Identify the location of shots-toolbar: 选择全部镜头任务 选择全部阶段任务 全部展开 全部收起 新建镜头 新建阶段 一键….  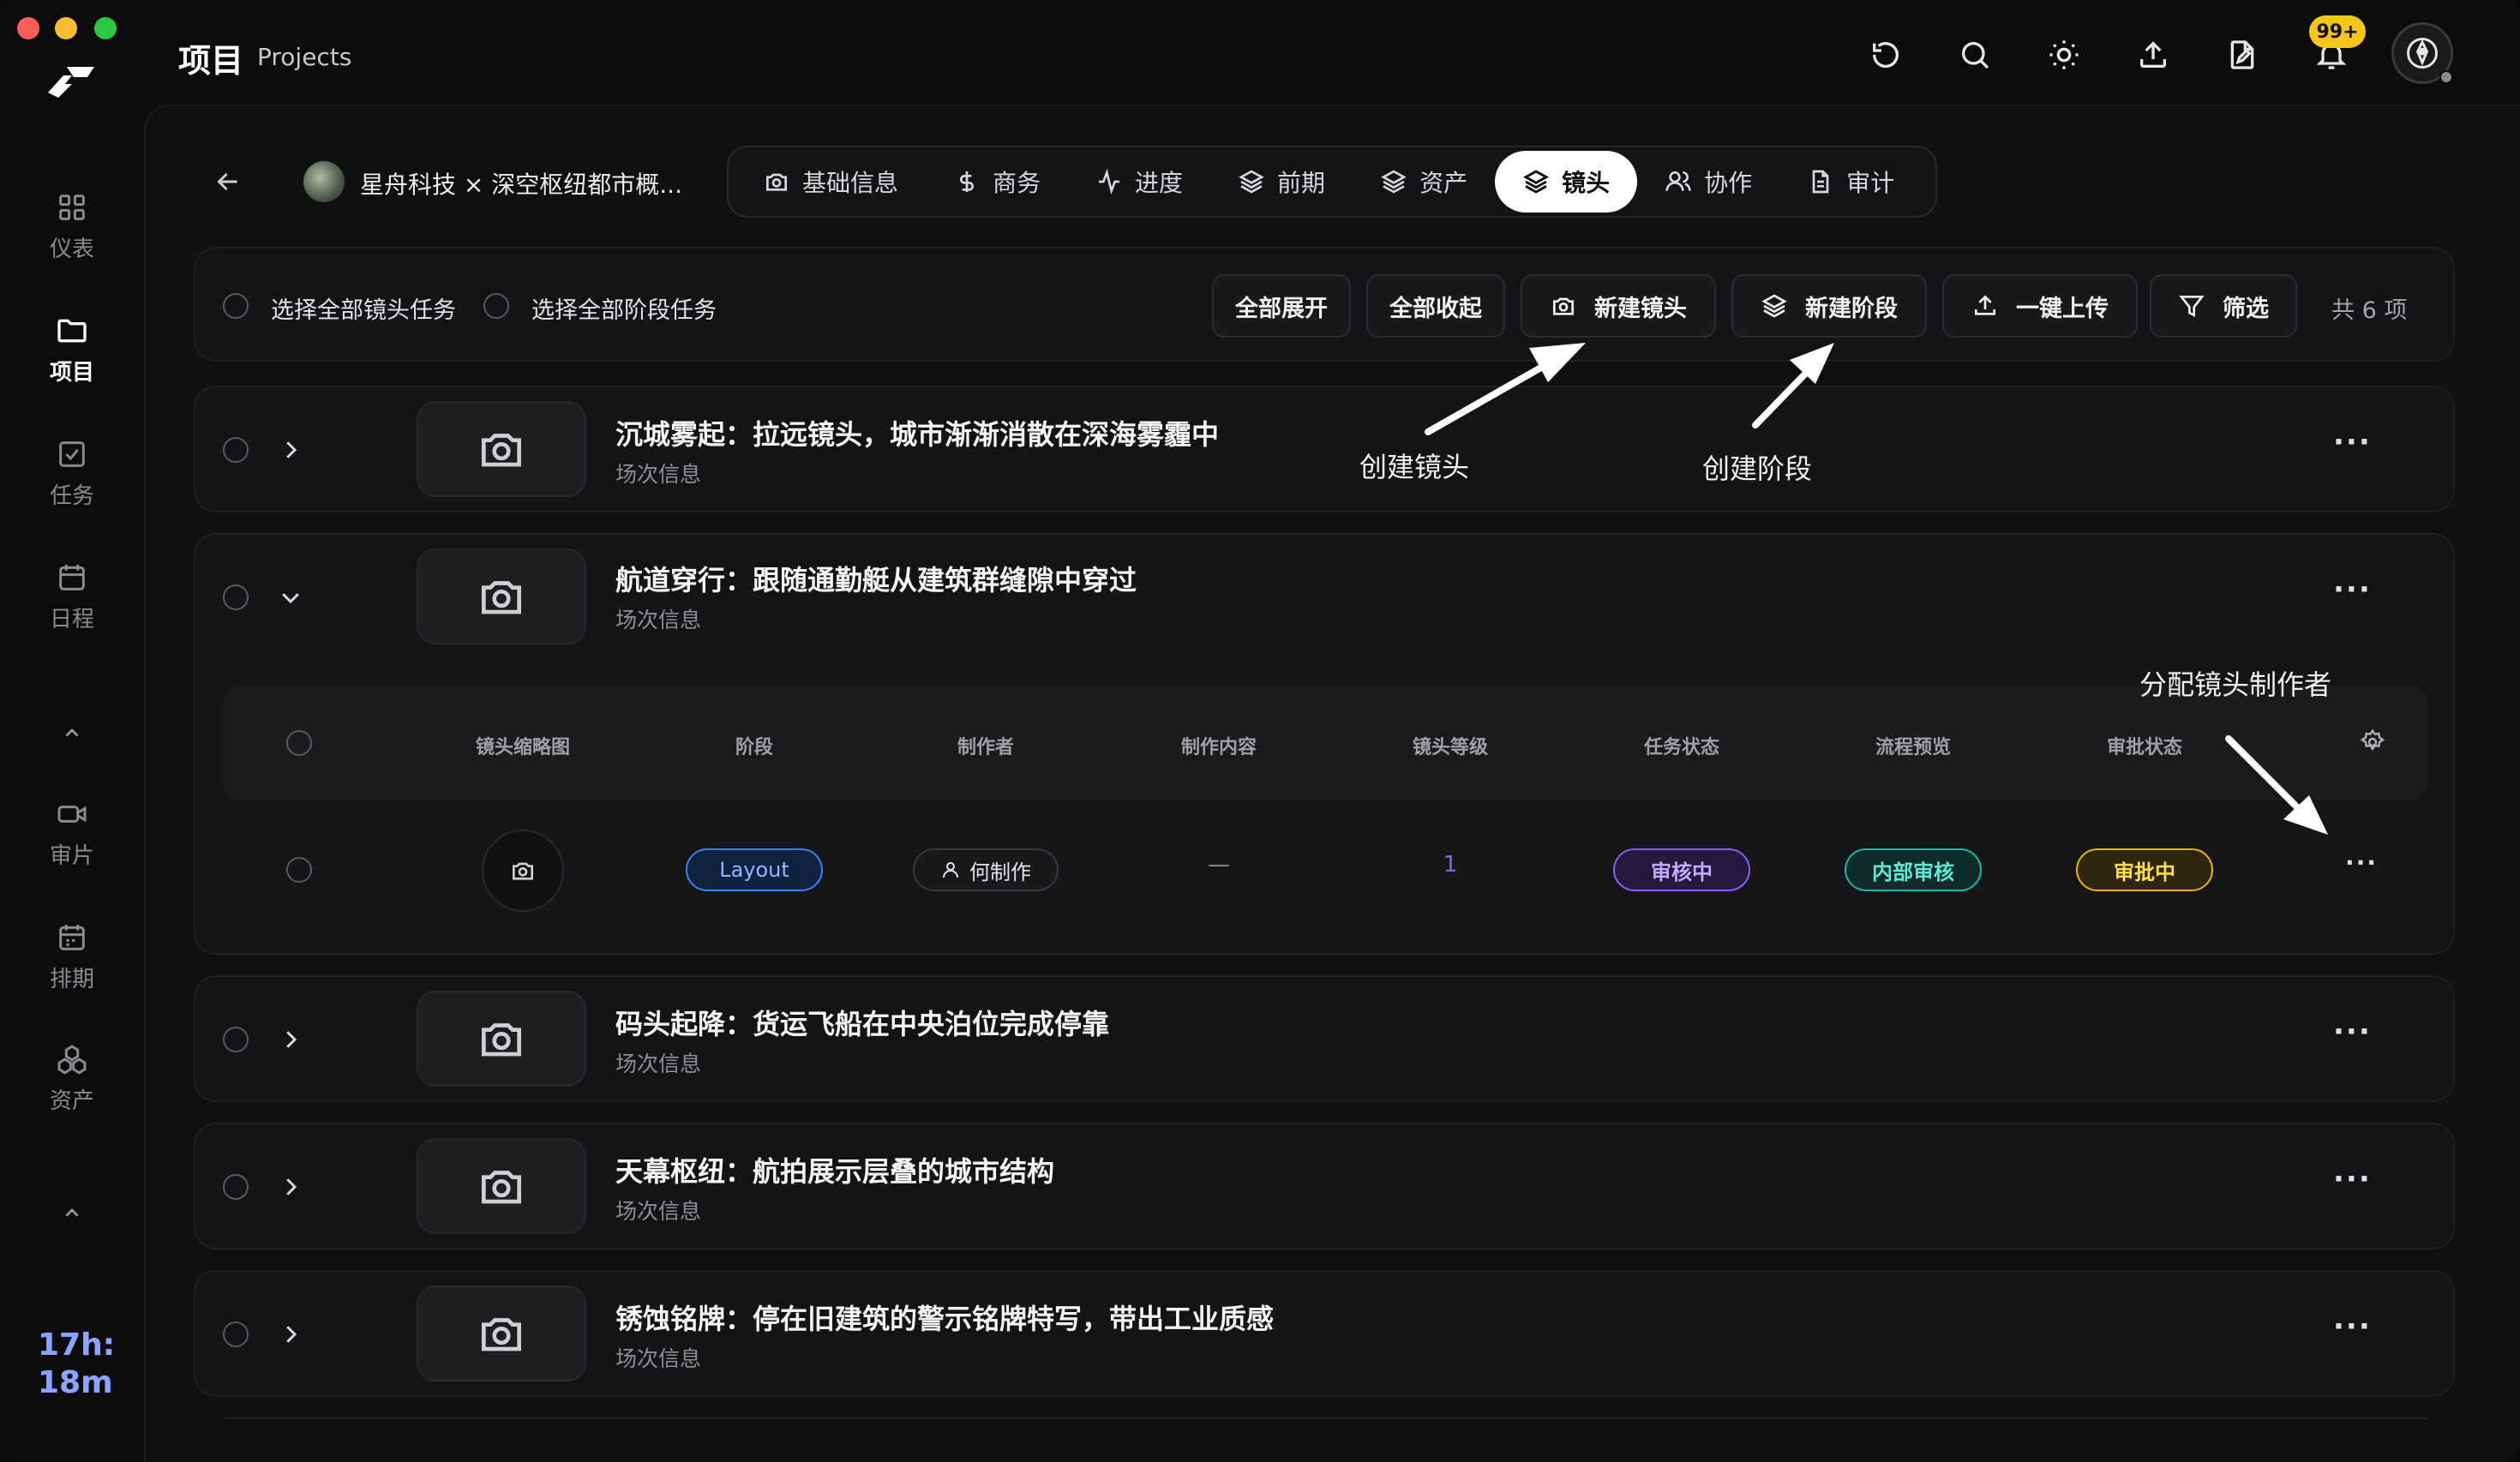
(1324, 304).